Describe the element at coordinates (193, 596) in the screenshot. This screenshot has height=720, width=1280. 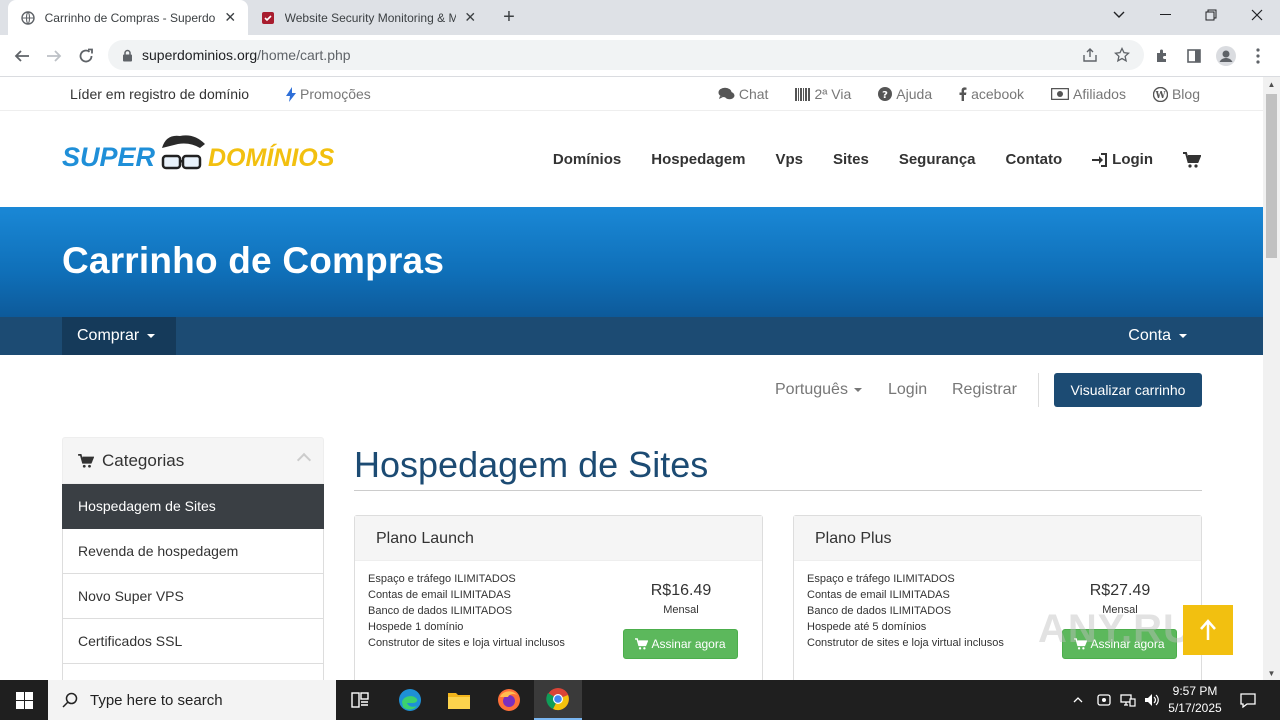
I see `sidebar-item-vps: Novo Super VPS` at that location.